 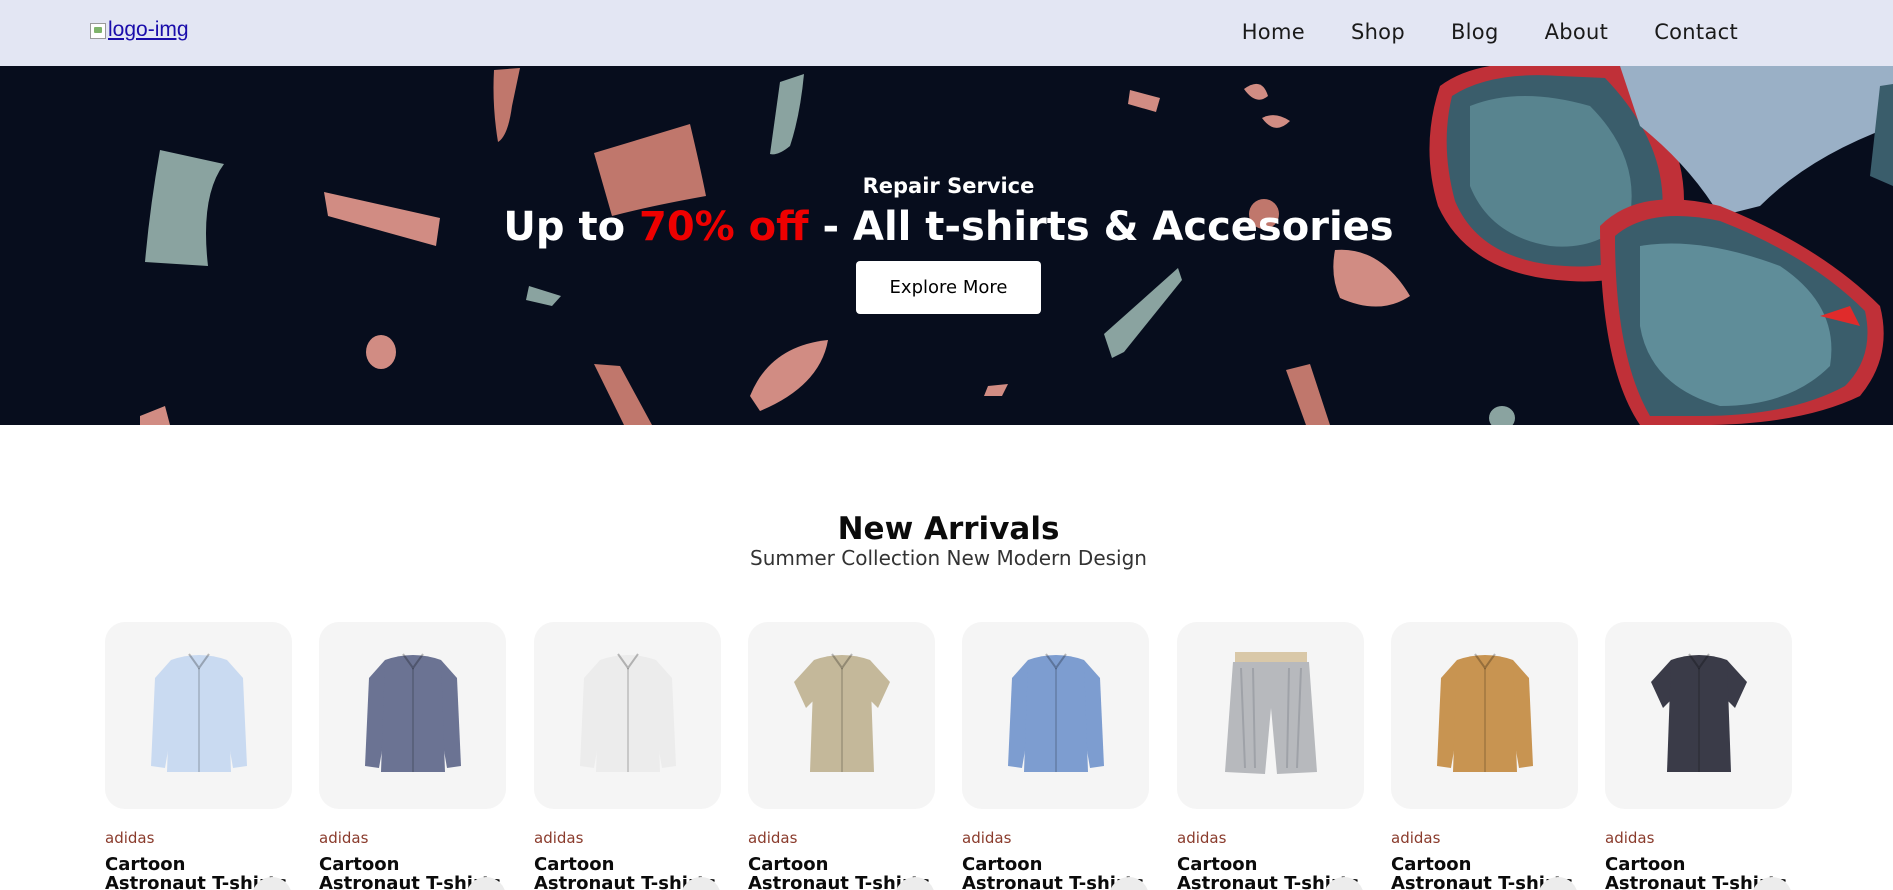 I want to click on hero-subtitle: Repair Service, so click(x=948, y=186).